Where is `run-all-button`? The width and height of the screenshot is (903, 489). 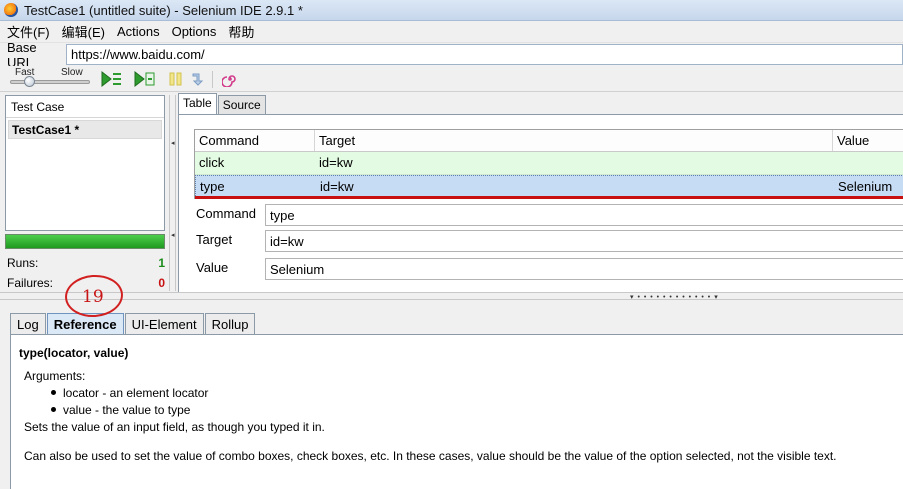 run-all-button is located at coordinates (112, 79).